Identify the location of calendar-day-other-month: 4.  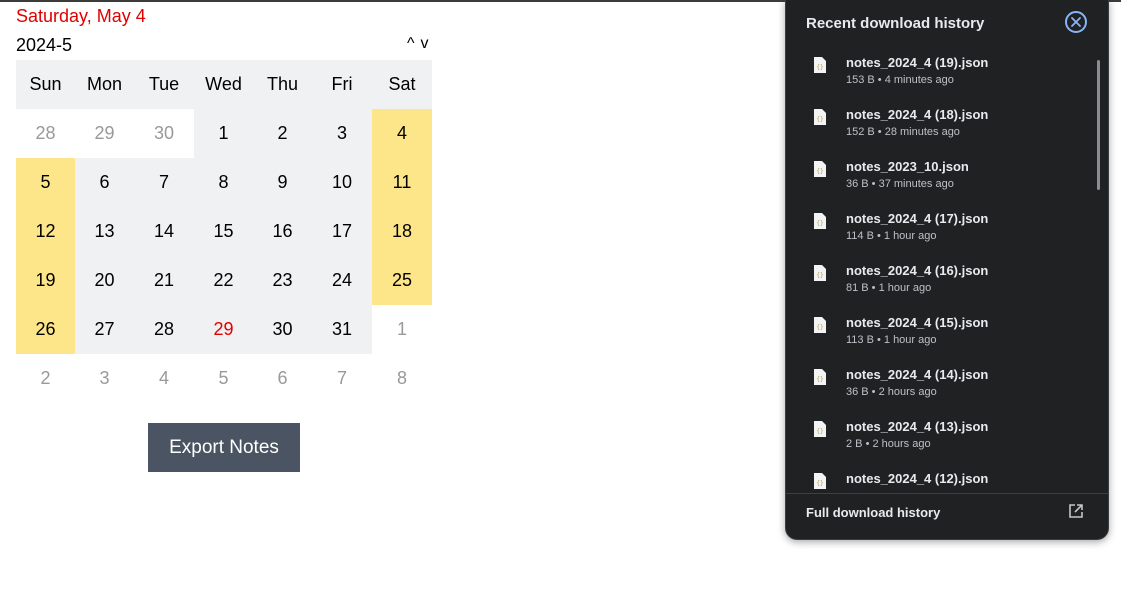
(164, 378).